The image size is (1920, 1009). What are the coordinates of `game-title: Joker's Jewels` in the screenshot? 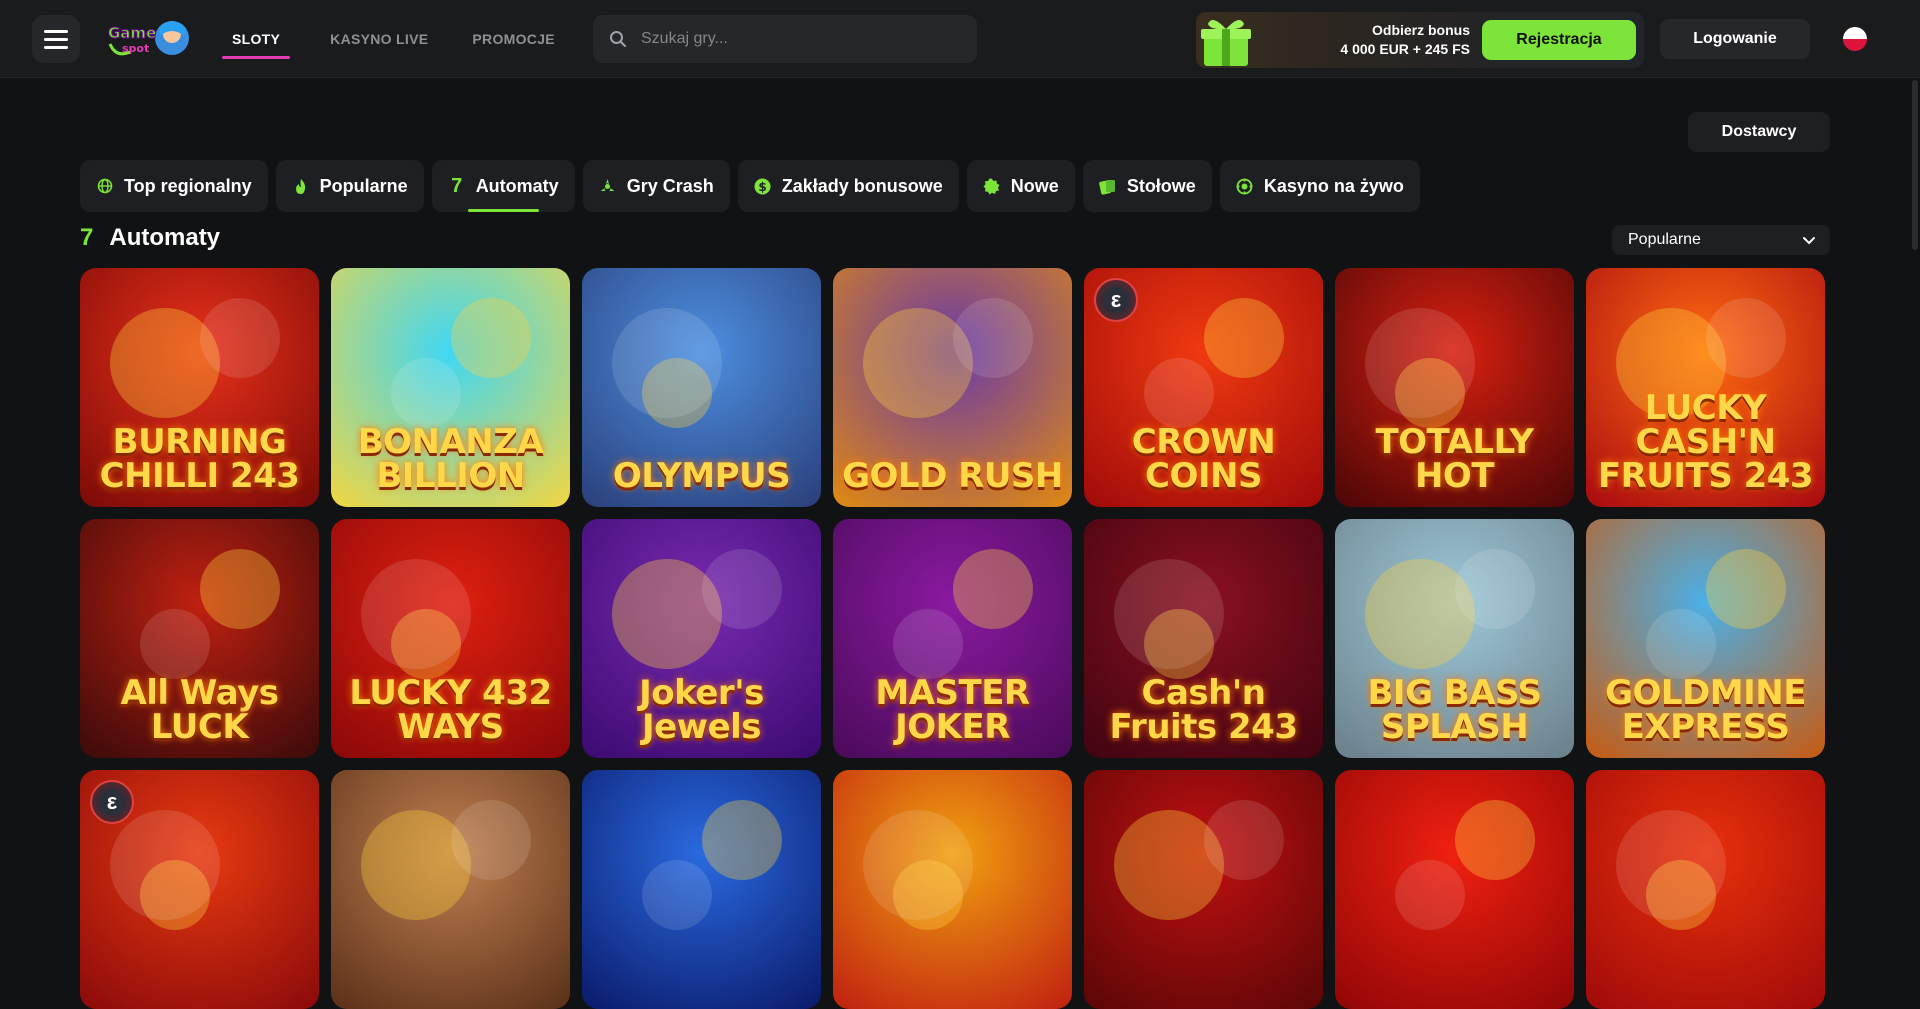 It's located at (701, 710).